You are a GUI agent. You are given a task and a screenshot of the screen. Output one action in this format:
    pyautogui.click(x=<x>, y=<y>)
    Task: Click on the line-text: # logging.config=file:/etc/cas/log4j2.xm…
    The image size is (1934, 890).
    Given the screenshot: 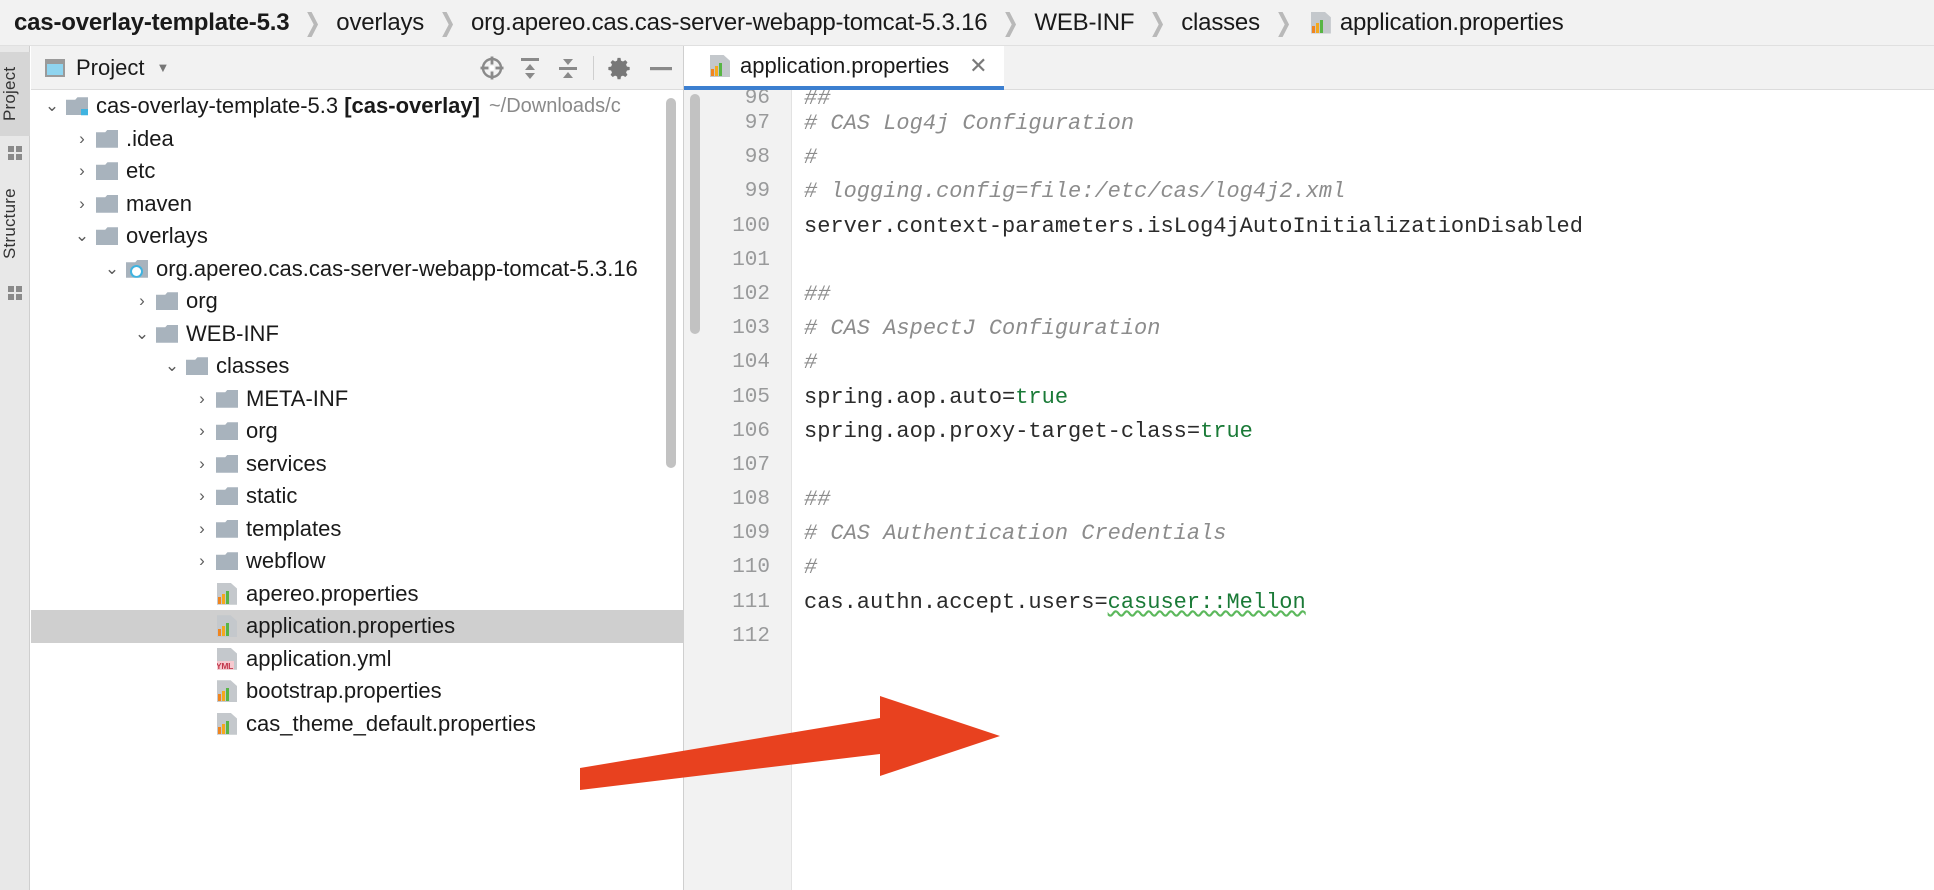 What is the action you would take?
    pyautogui.click(x=1075, y=192)
    